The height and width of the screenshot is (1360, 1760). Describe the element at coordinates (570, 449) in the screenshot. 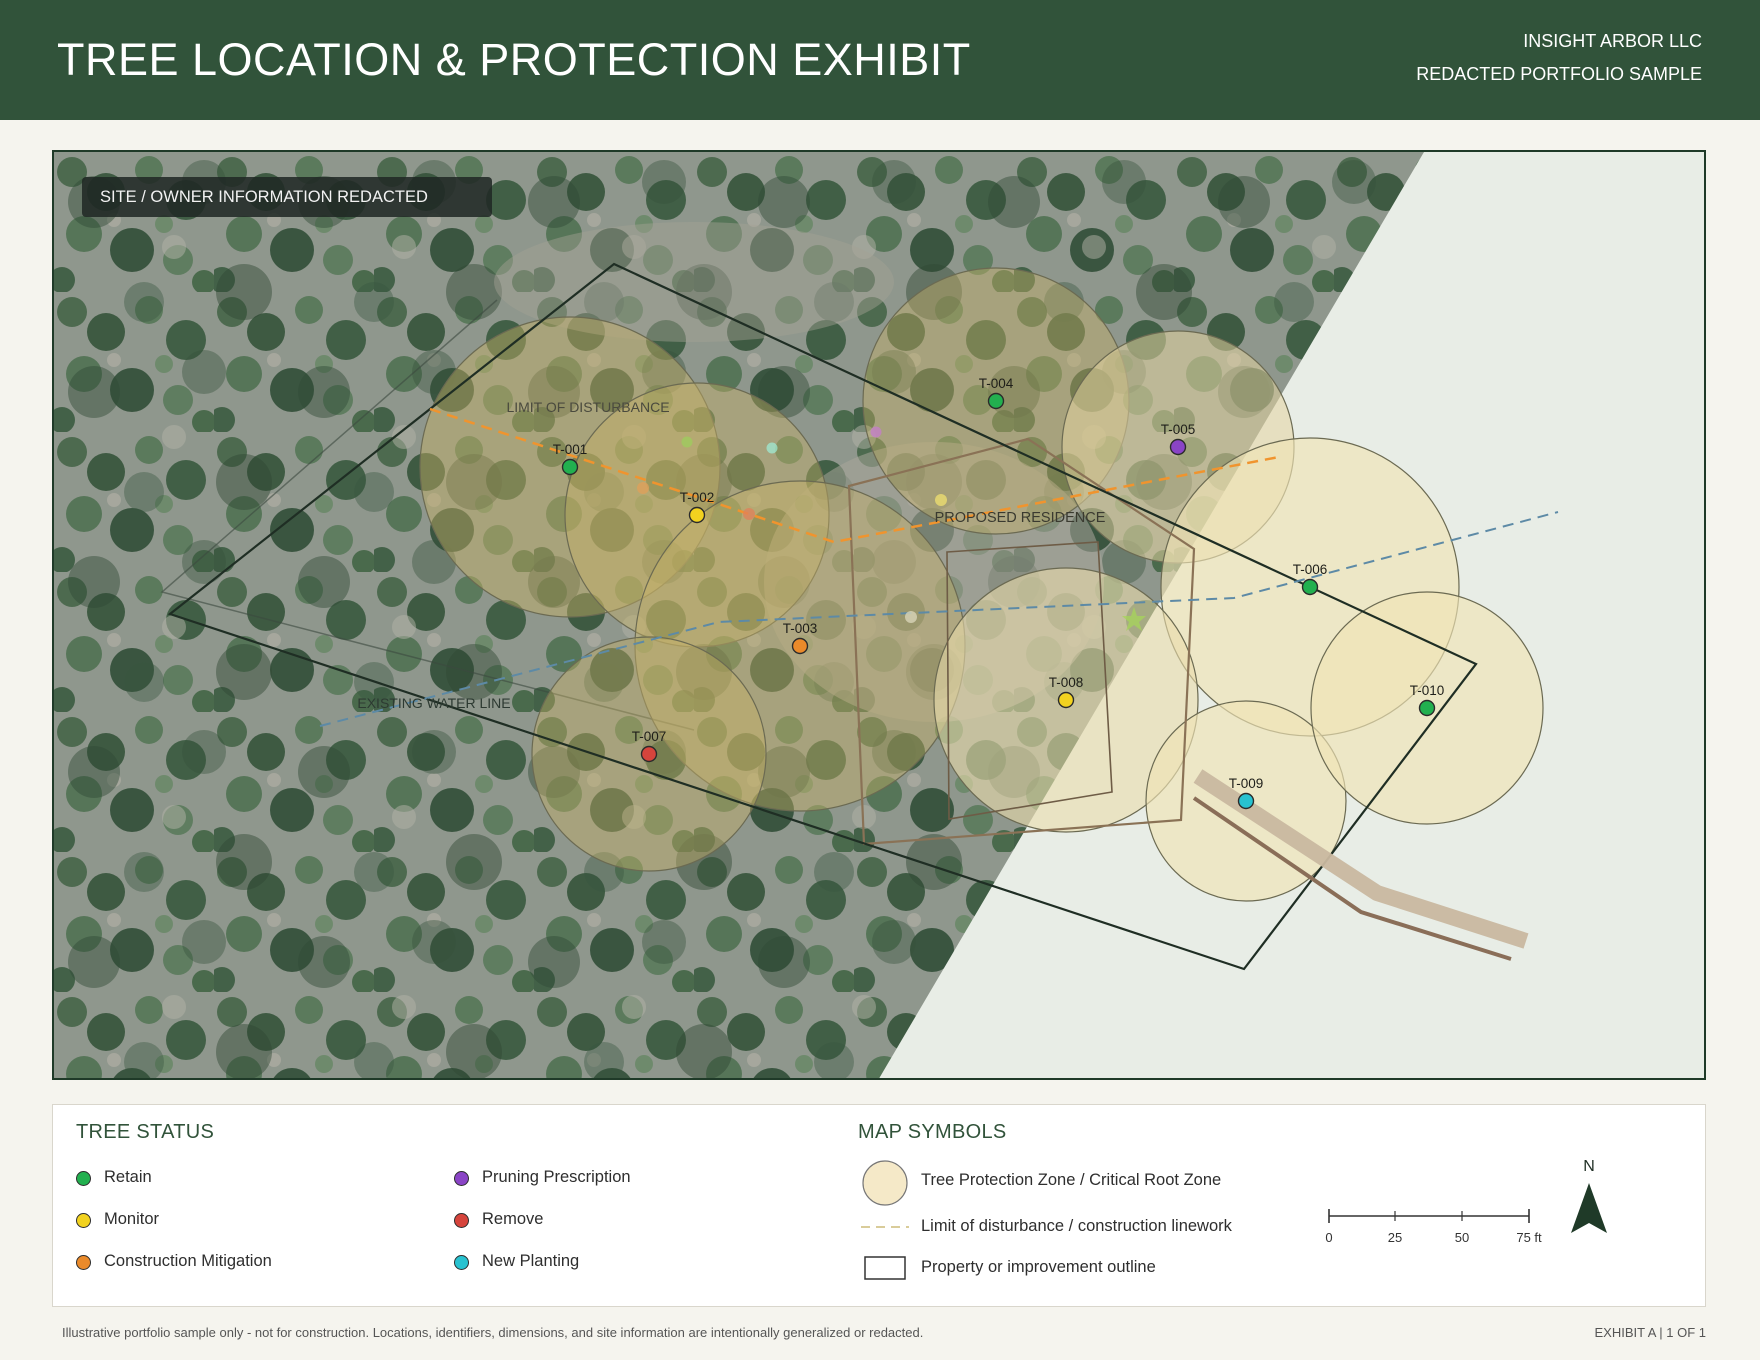

I see `tree-id-label: T-001` at that location.